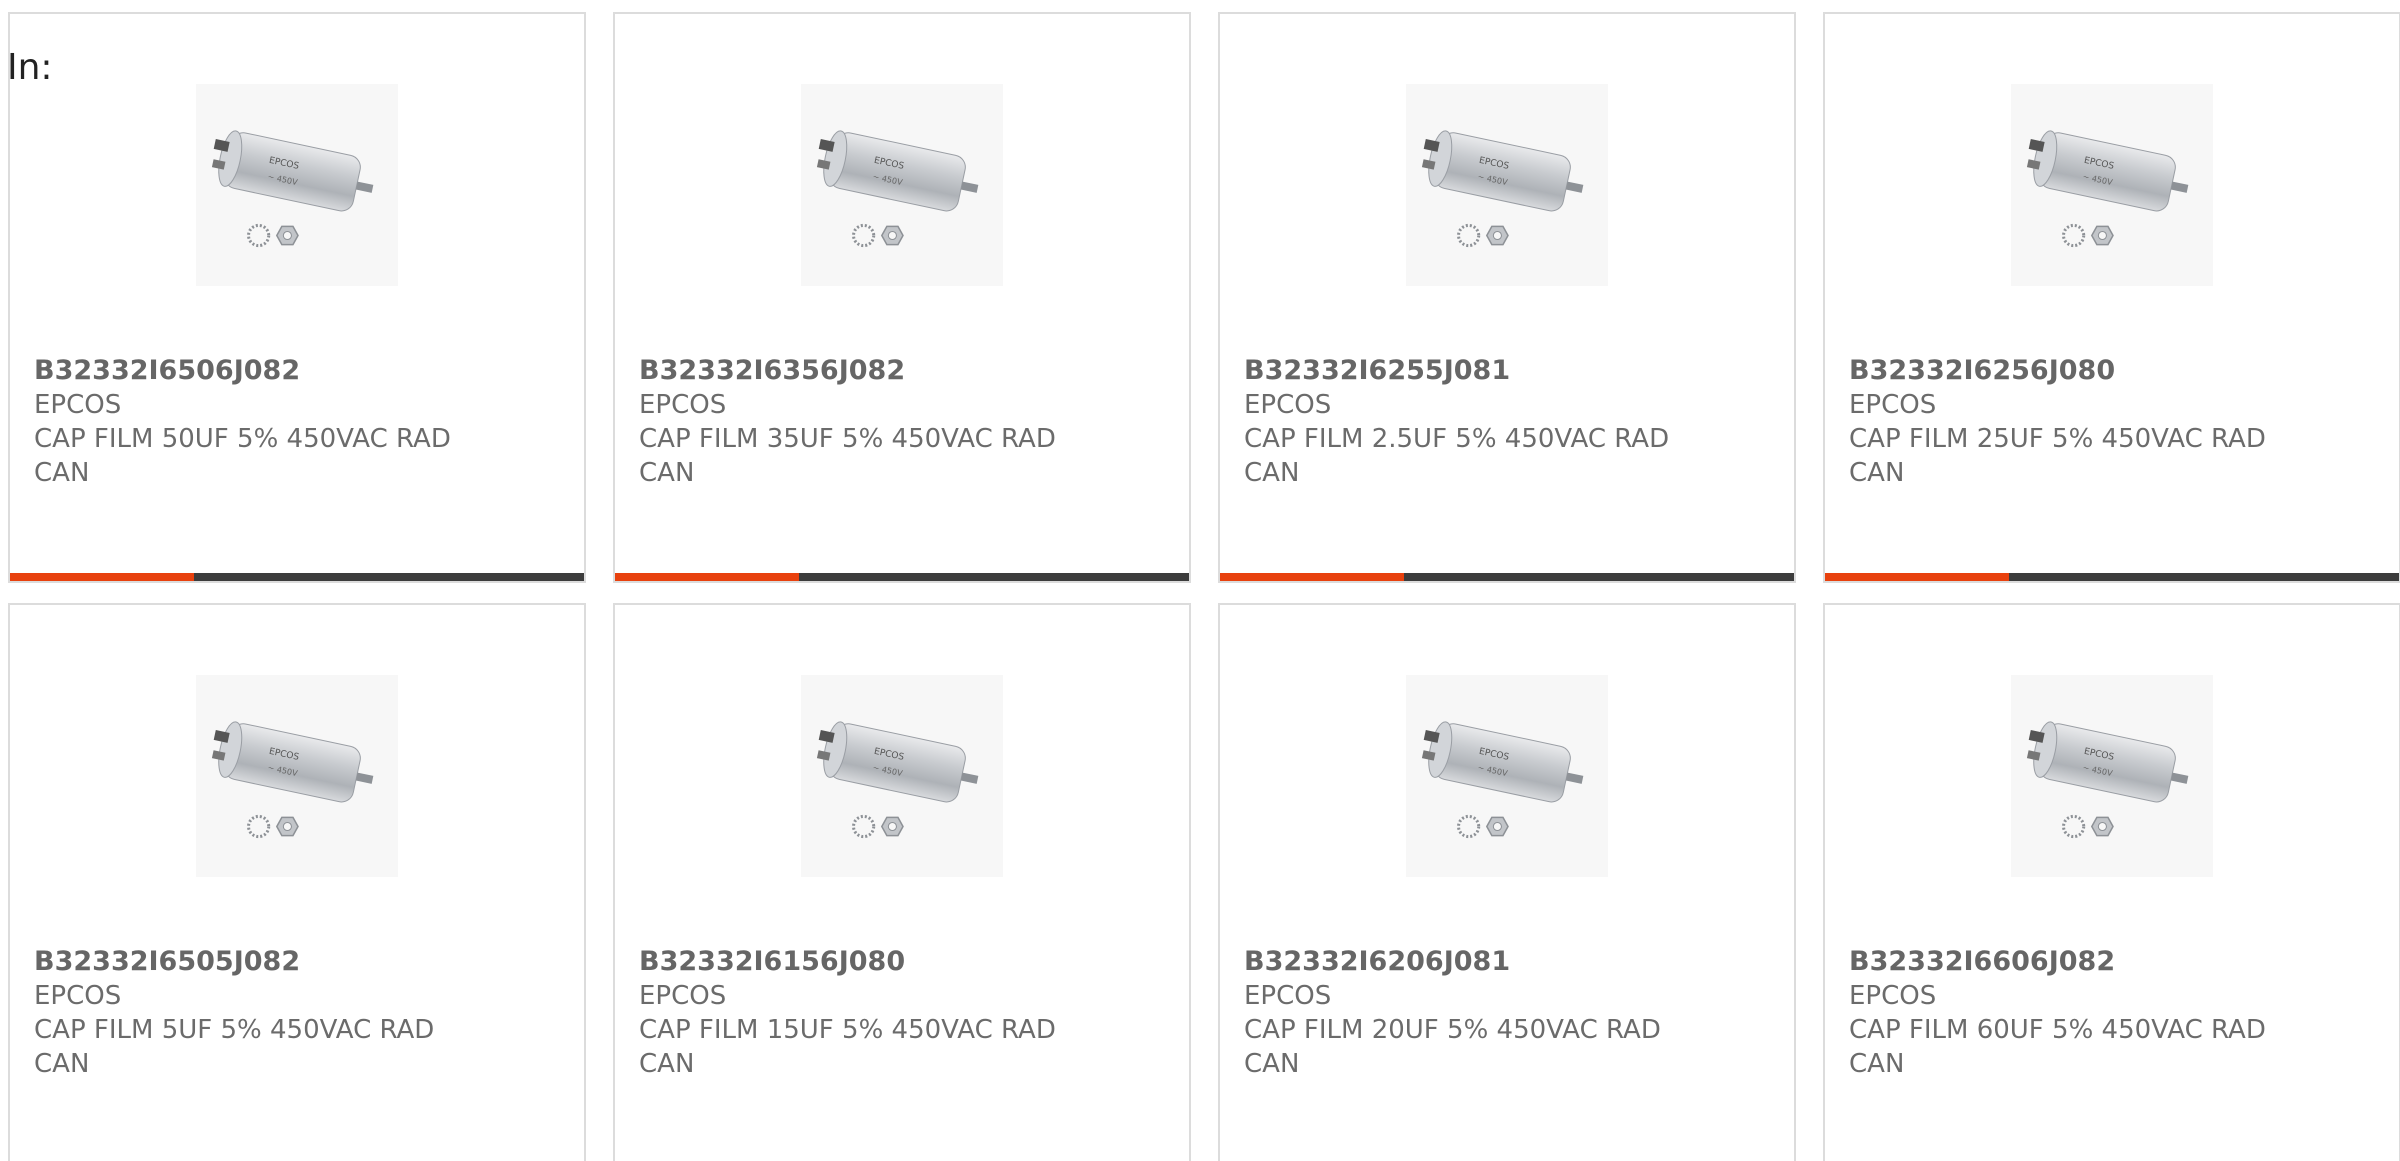  What do you see at coordinates (899, 962) in the screenshot?
I see `part-number: B32332I6156J080` at bounding box center [899, 962].